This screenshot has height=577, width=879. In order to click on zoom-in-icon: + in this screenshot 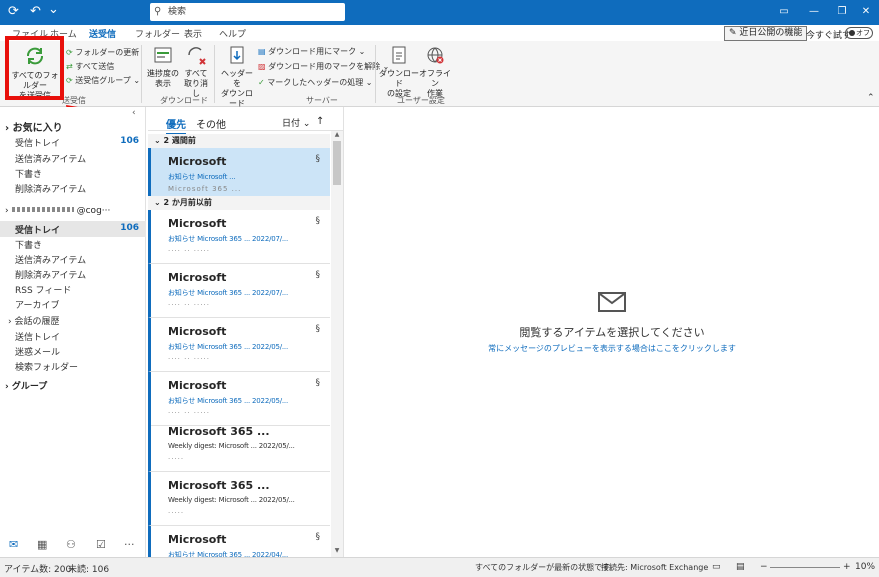, I will do `click(847, 567)`.